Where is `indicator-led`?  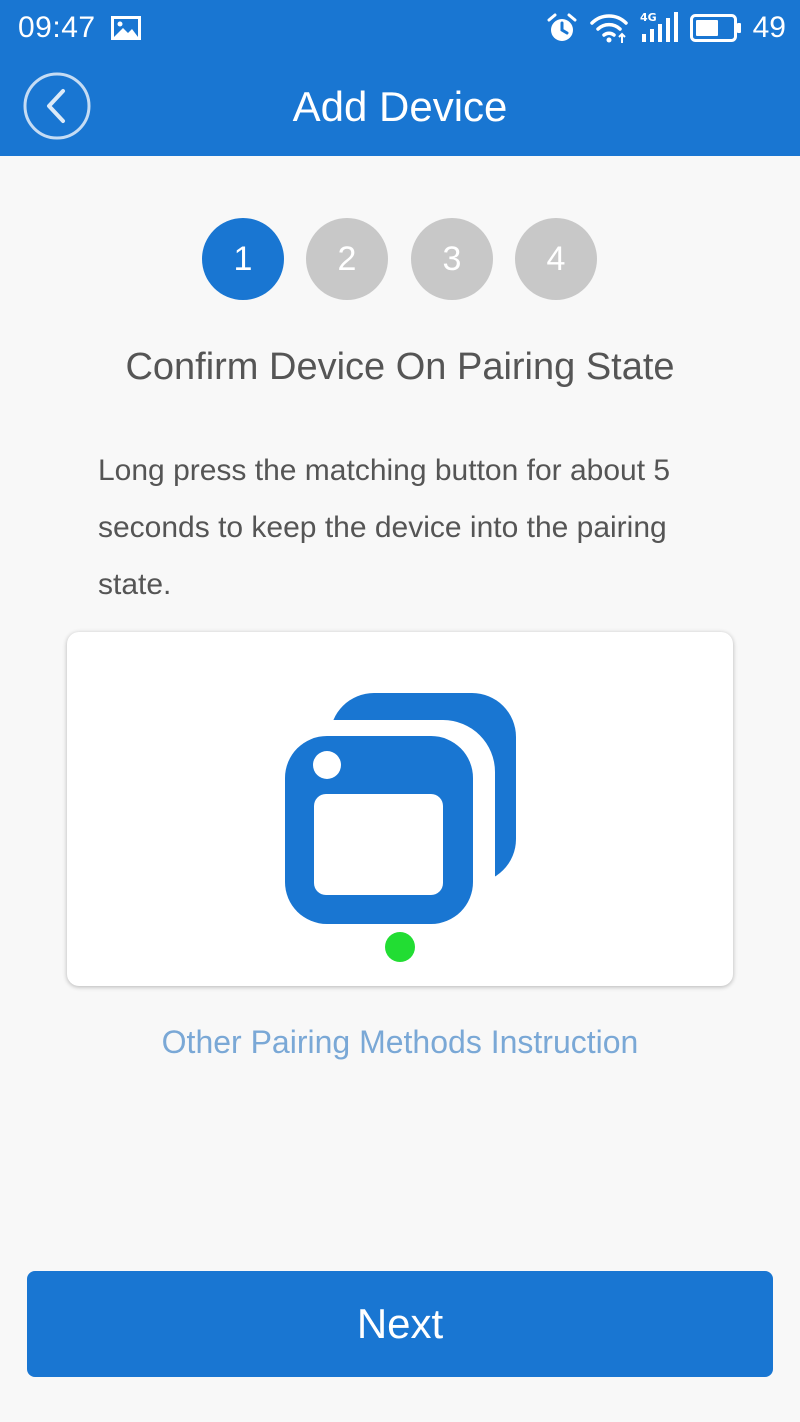
indicator-led is located at coordinates (400, 947).